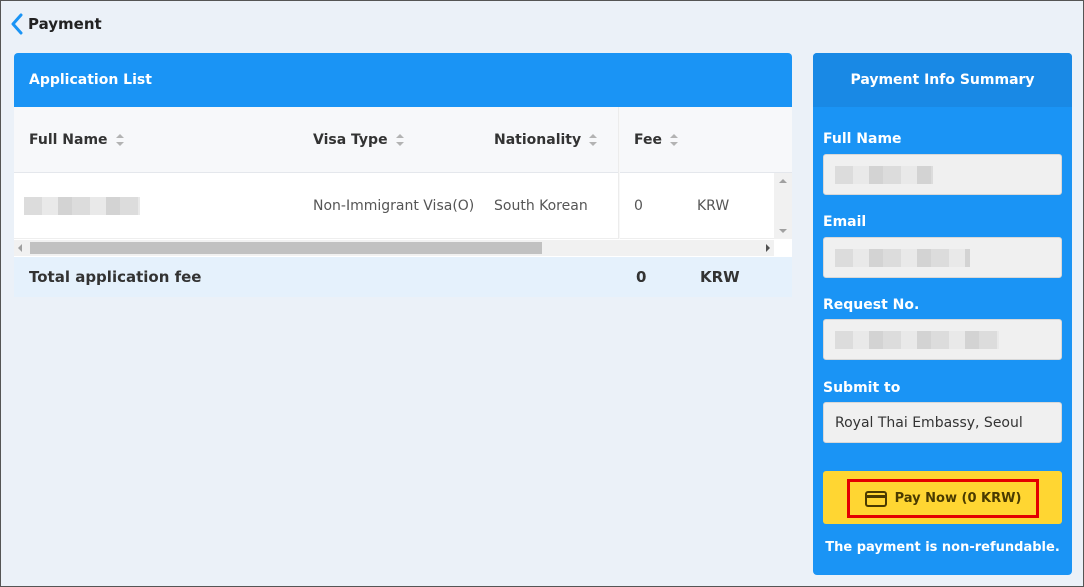 The height and width of the screenshot is (587, 1084). Describe the element at coordinates (942, 547) in the screenshot. I see `non-refundable-note: The payment is non-refundable.` at that location.